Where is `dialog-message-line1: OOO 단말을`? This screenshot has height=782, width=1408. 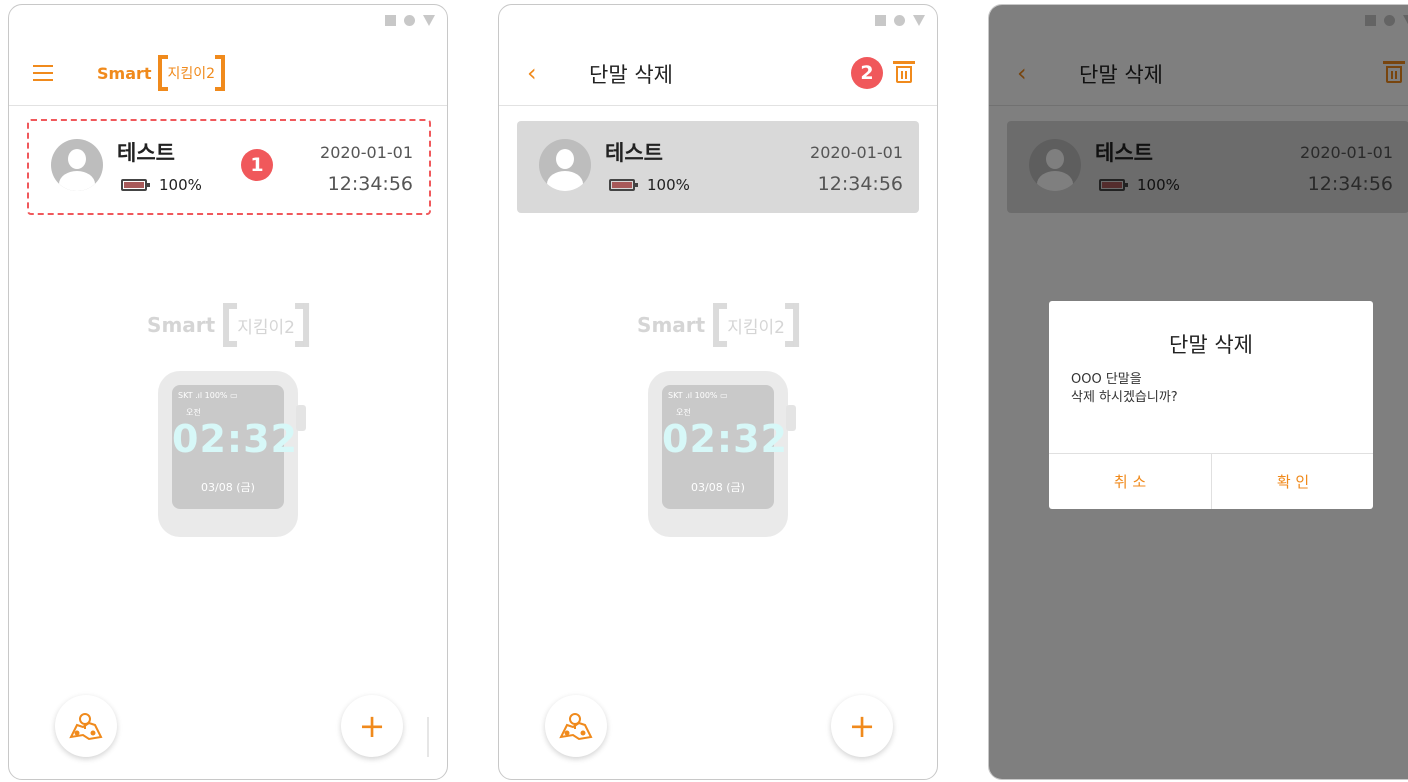
dialog-message-line1: OOO 단말을 is located at coordinates (1106, 379).